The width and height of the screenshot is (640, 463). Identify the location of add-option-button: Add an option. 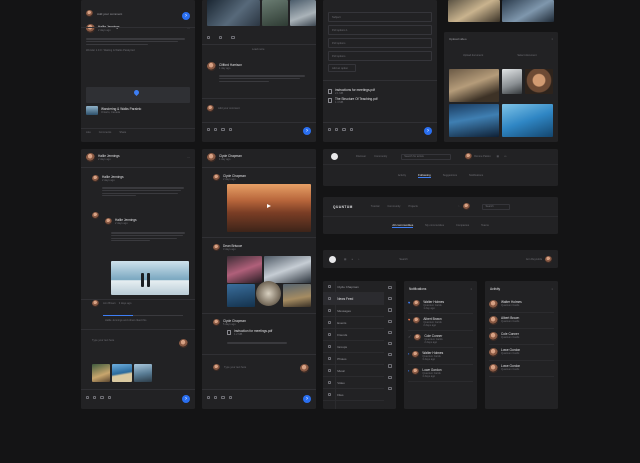
(342, 68).